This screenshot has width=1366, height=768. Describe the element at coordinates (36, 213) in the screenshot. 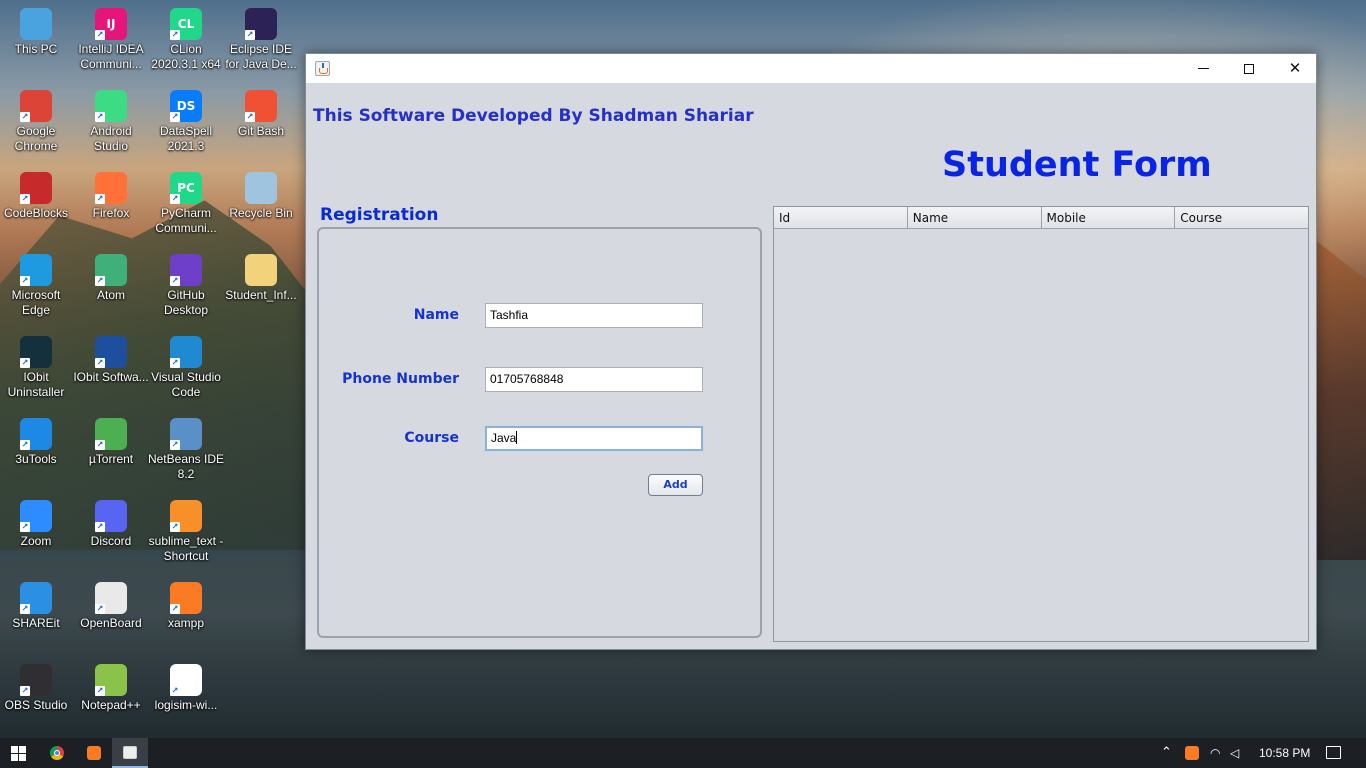

I see `desktop-shortcut-label: CodeBlocks` at that location.